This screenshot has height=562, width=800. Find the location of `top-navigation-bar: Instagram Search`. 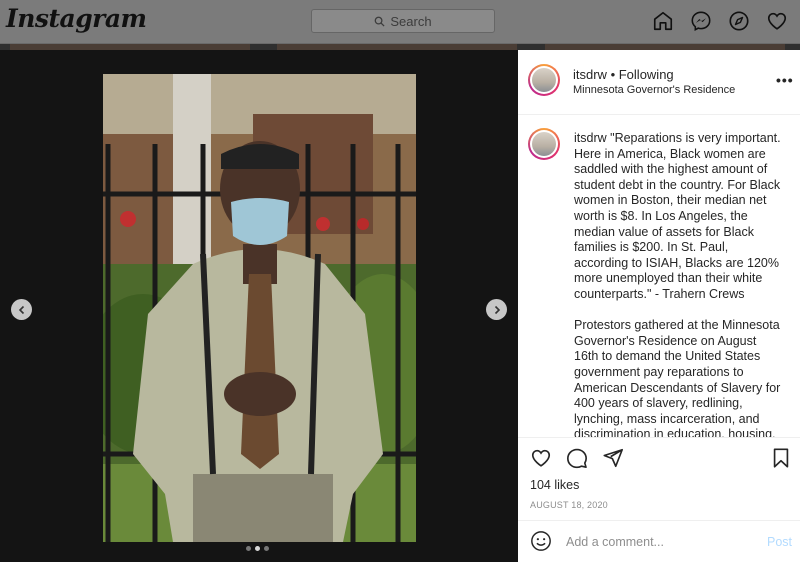

top-navigation-bar: Instagram Search is located at coordinates (400, 22).